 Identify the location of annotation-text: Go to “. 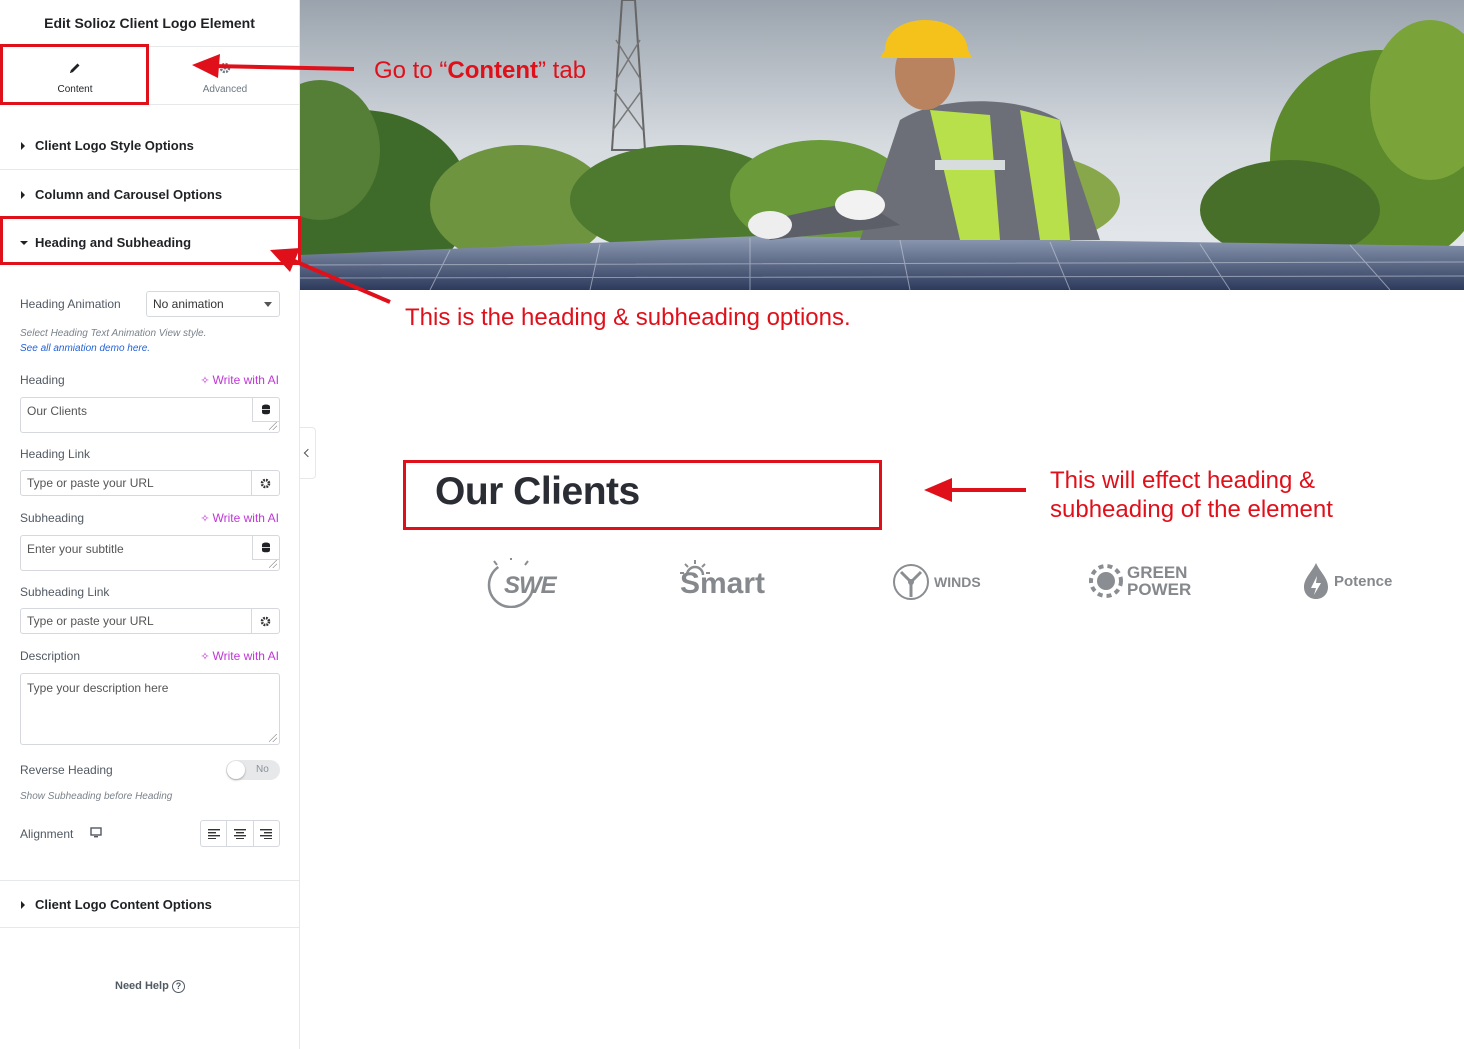
(411, 70).